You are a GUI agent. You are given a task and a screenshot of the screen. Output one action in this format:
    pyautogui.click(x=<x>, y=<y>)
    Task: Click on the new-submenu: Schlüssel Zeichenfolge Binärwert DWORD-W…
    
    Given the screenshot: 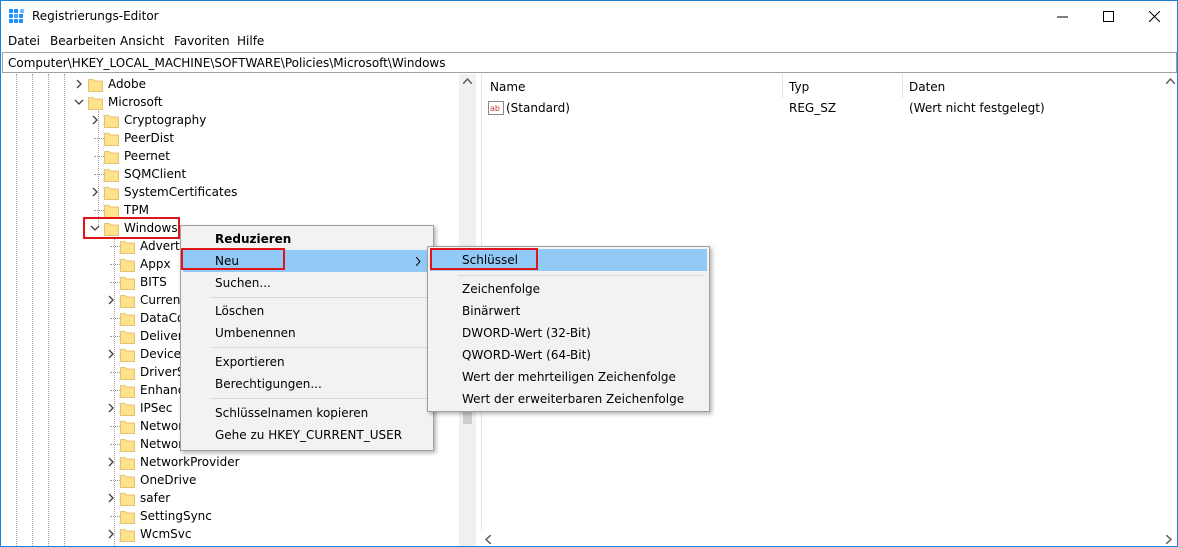 What is the action you would take?
    pyautogui.click(x=568, y=329)
    